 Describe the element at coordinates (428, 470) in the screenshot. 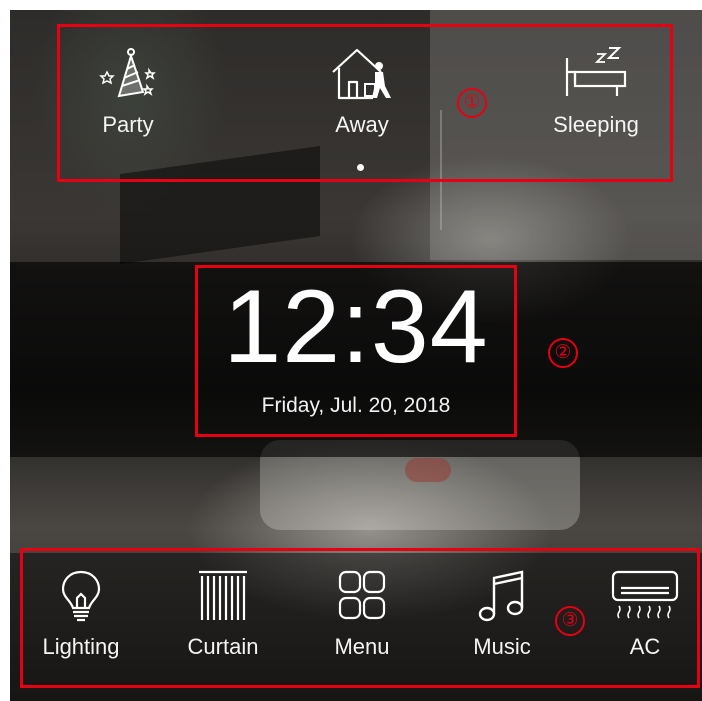

I see `background-flowers` at that location.